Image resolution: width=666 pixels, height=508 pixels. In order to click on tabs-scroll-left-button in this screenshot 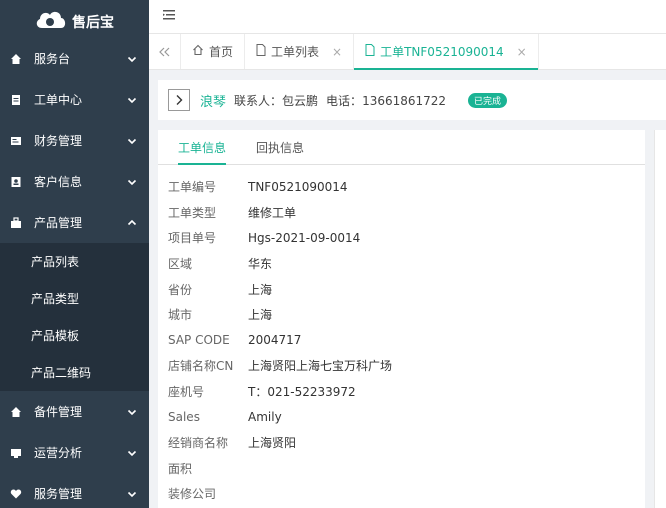, I will do `click(165, 51)`.